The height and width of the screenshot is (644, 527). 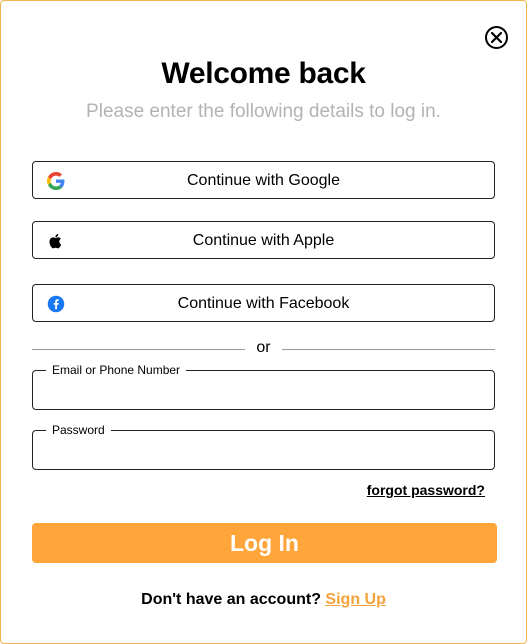 I want to click on password-field-label: Password, so click(x=78, y=430).